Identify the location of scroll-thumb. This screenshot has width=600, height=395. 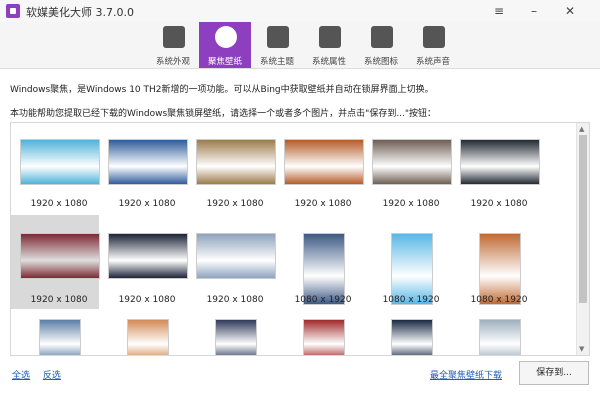
(583, 219).